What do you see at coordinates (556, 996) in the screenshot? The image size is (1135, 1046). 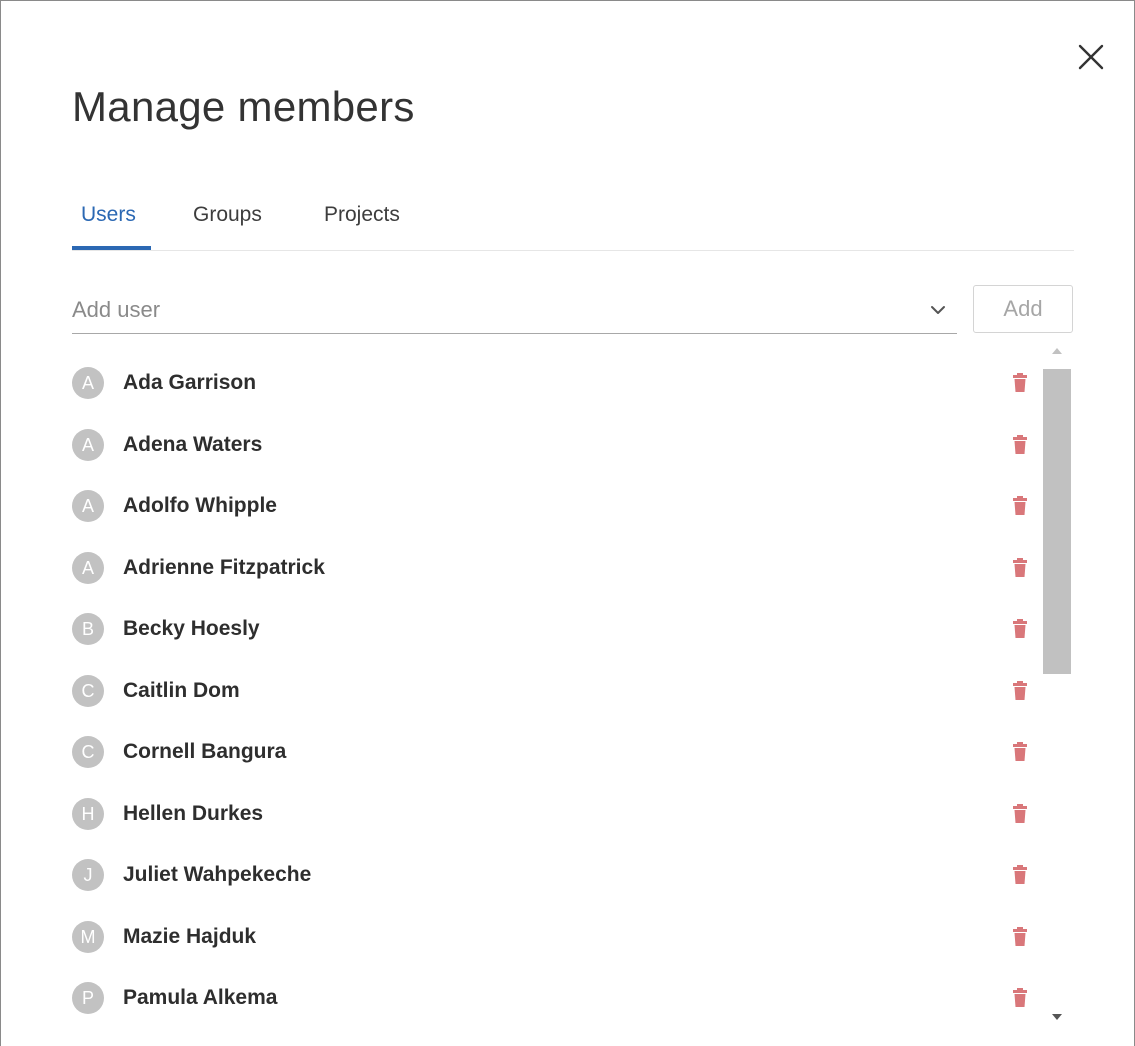 I see `member-row: P Pamula Alkema` at bounding box center [556, 996].